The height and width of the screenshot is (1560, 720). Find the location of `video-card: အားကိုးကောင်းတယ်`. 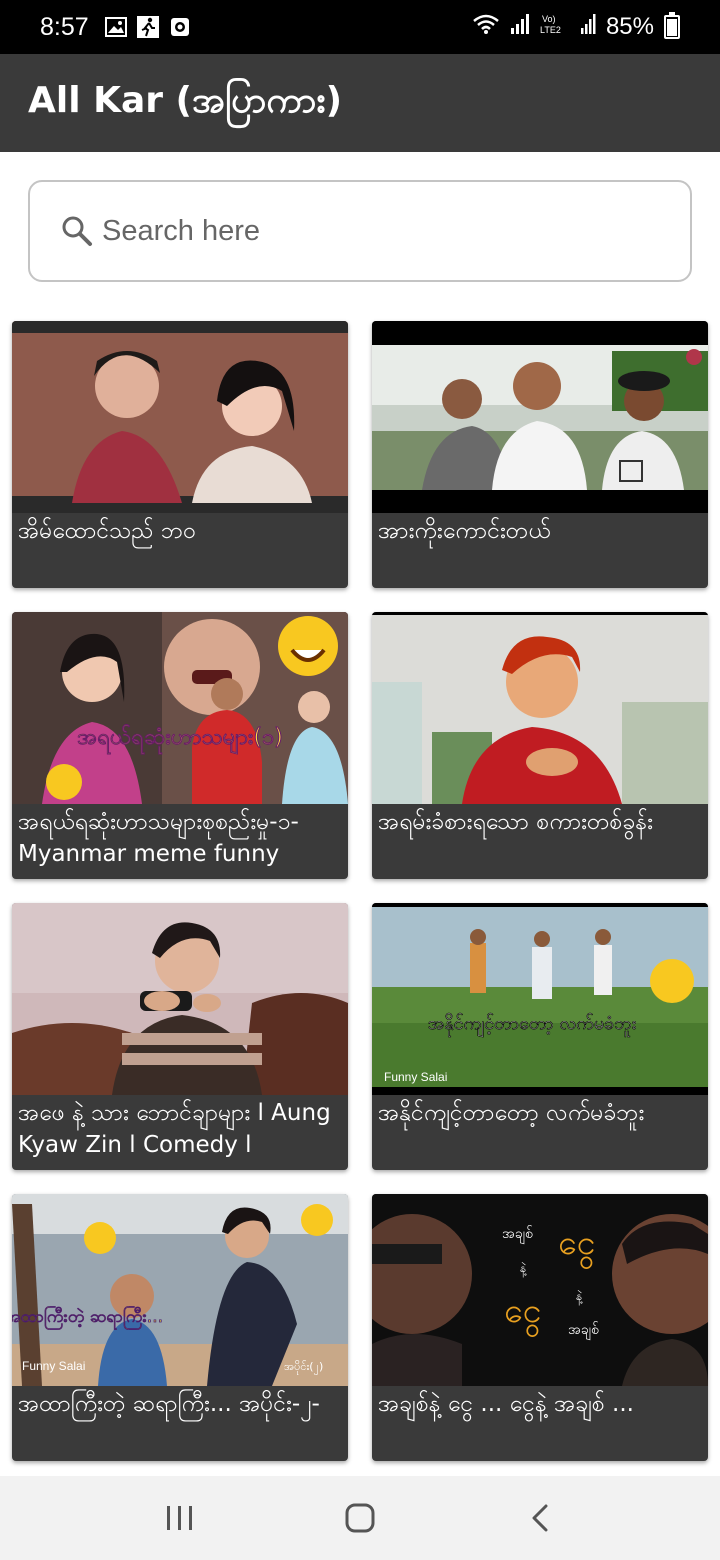

video-card: အားကိုးကောင်းတယ် is located at coordinates (540, 454).